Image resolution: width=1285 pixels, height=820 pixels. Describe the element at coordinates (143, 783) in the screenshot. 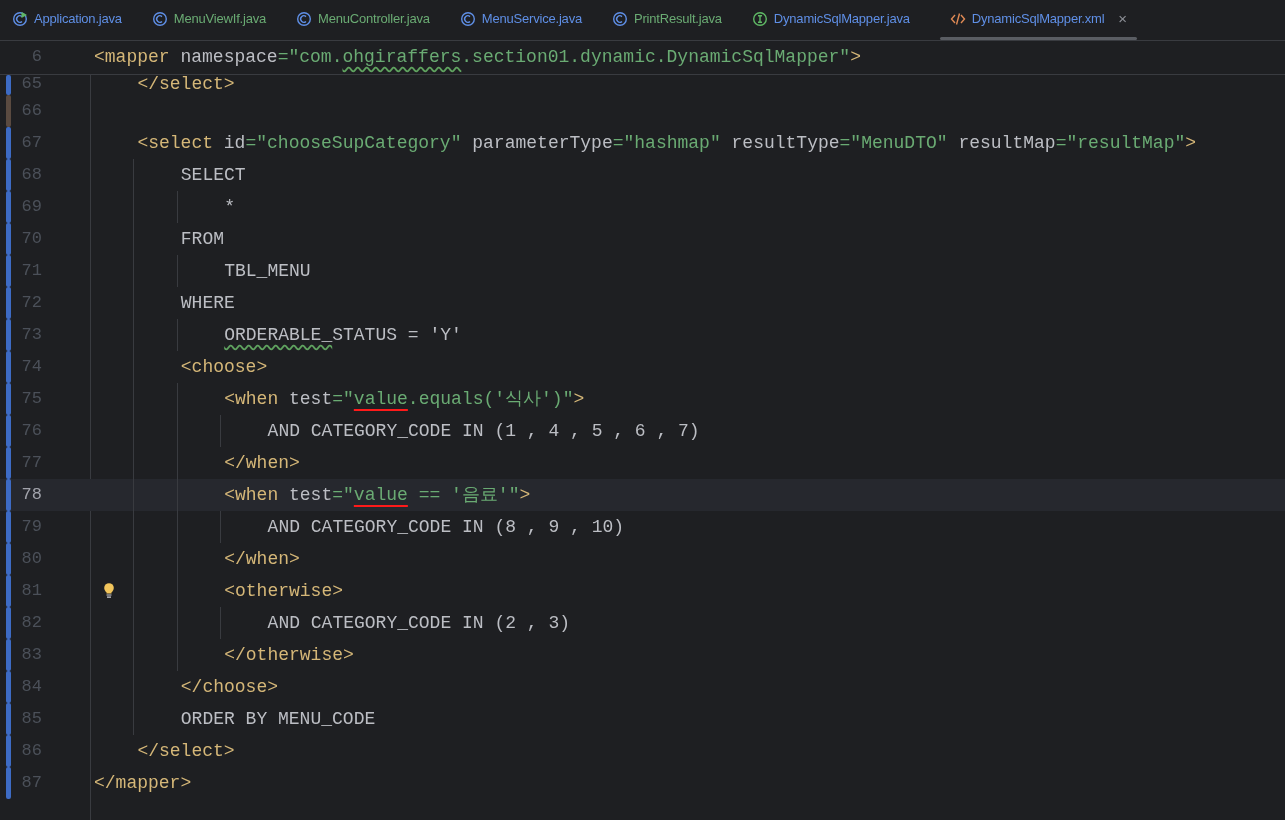

I see `code-line: </mapper>` at that location.